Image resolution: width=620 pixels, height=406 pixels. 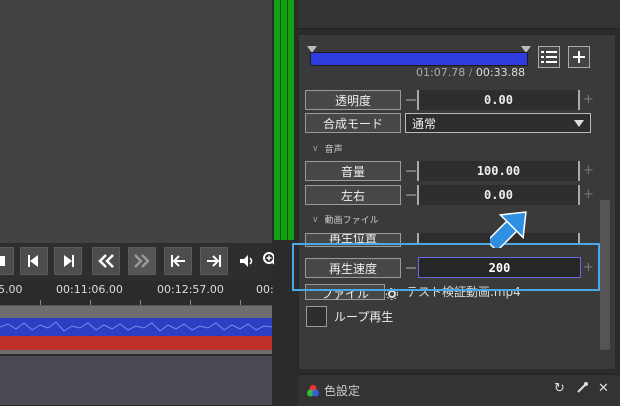 I want to click on color-wheel-icon, so click(x=313, y=391).